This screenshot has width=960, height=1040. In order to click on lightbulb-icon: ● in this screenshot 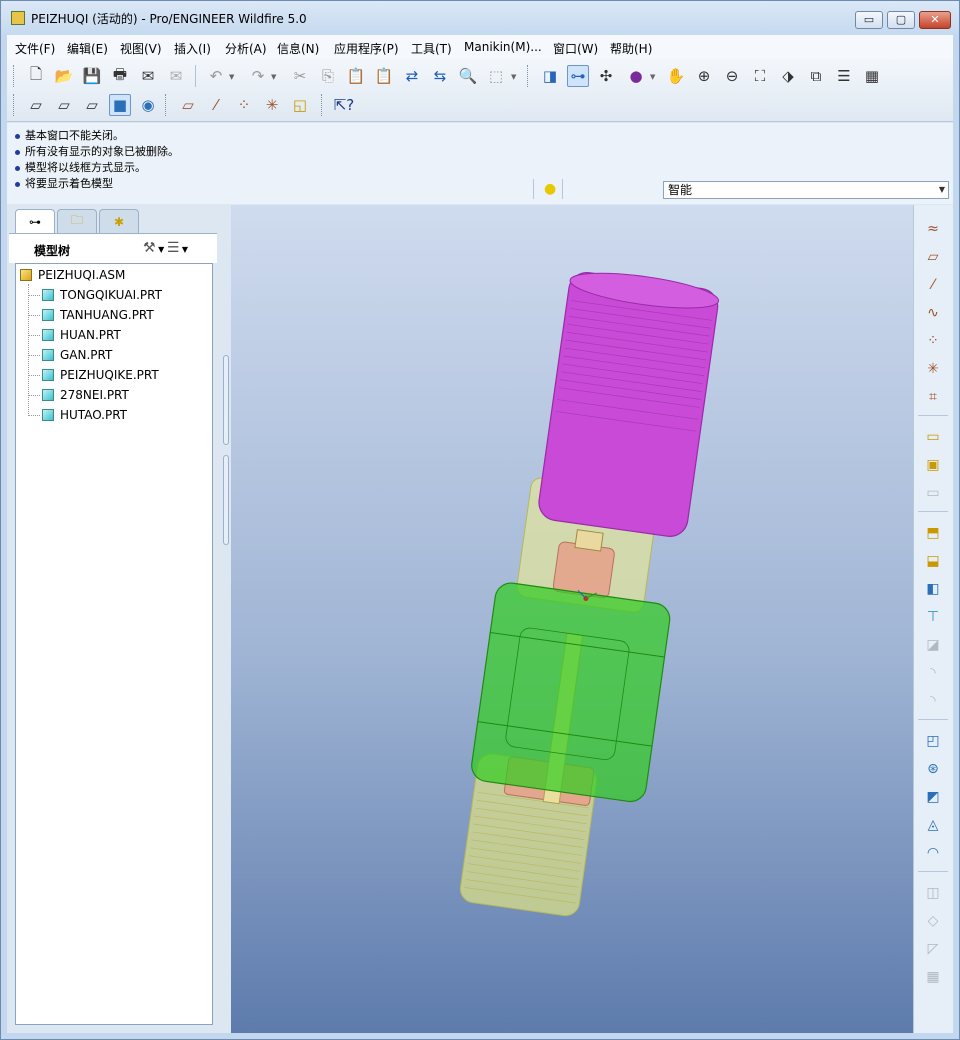, I will do `click(550, 189)`.